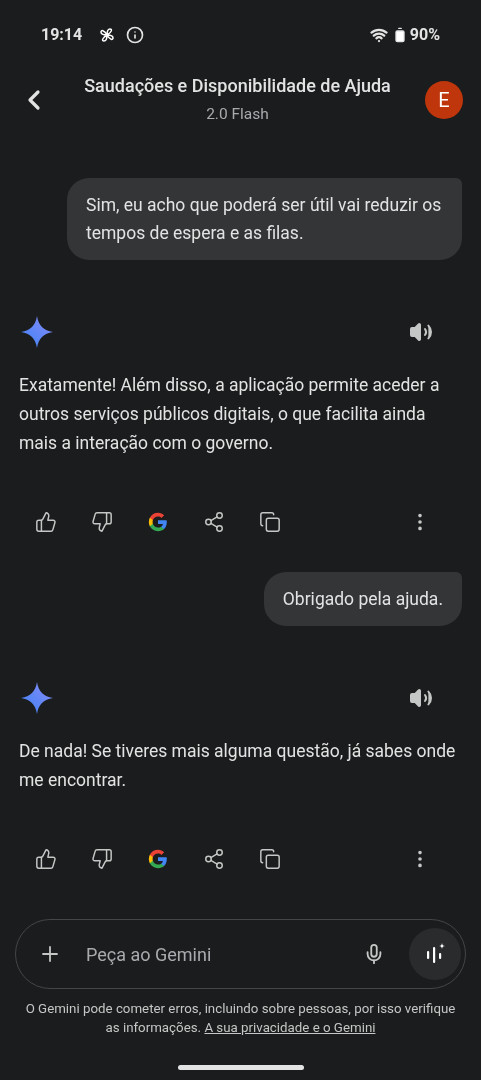  What do you see at coordinates (237, 86) in the screenshot?
I see `chat-title: Saudações e Disponibilidade de Ajuda` at bounding box center [237, 86].